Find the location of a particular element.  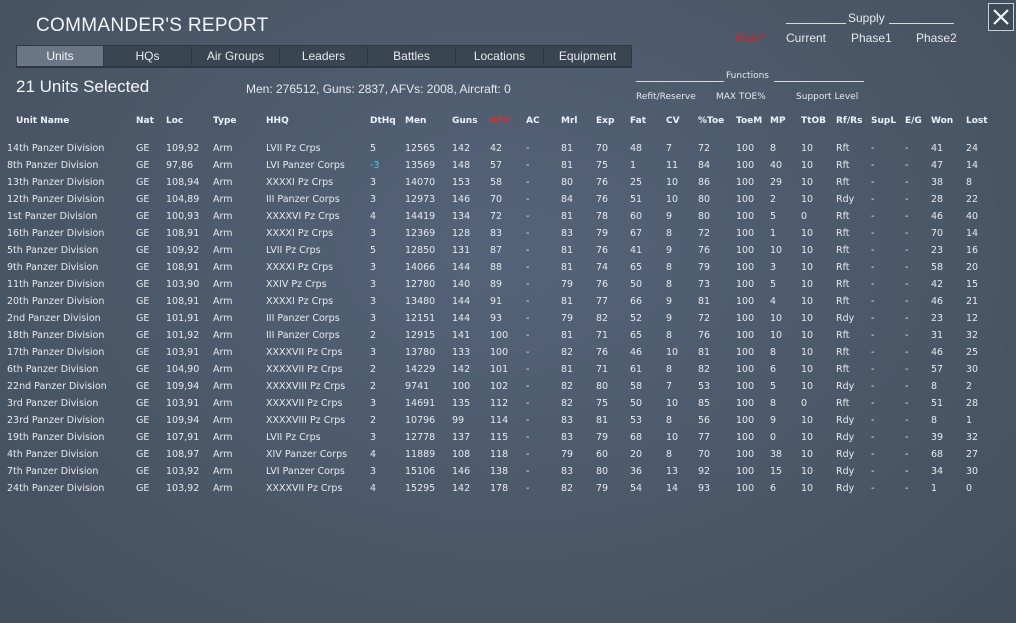

supply-option-phase1: Phase1 is located at coordinates (871, 38).